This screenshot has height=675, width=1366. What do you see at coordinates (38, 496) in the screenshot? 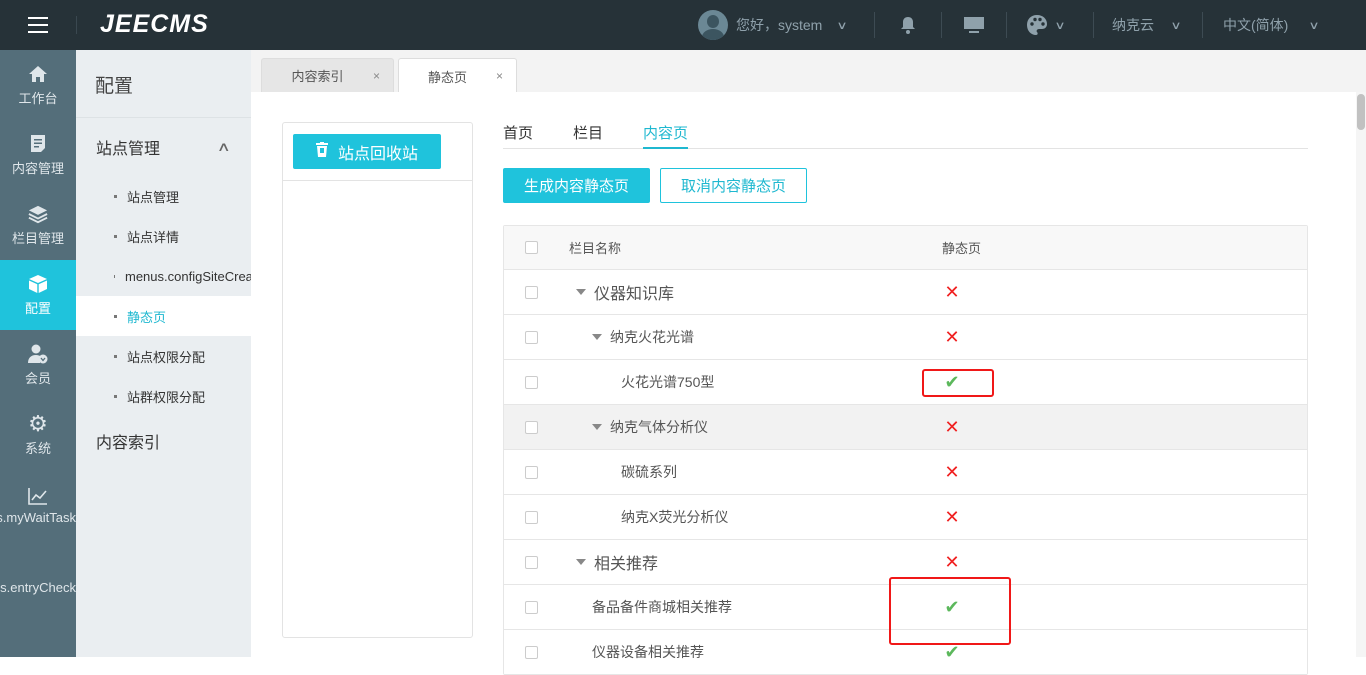
I see `chart-icon` at bounding box center [38, 496].